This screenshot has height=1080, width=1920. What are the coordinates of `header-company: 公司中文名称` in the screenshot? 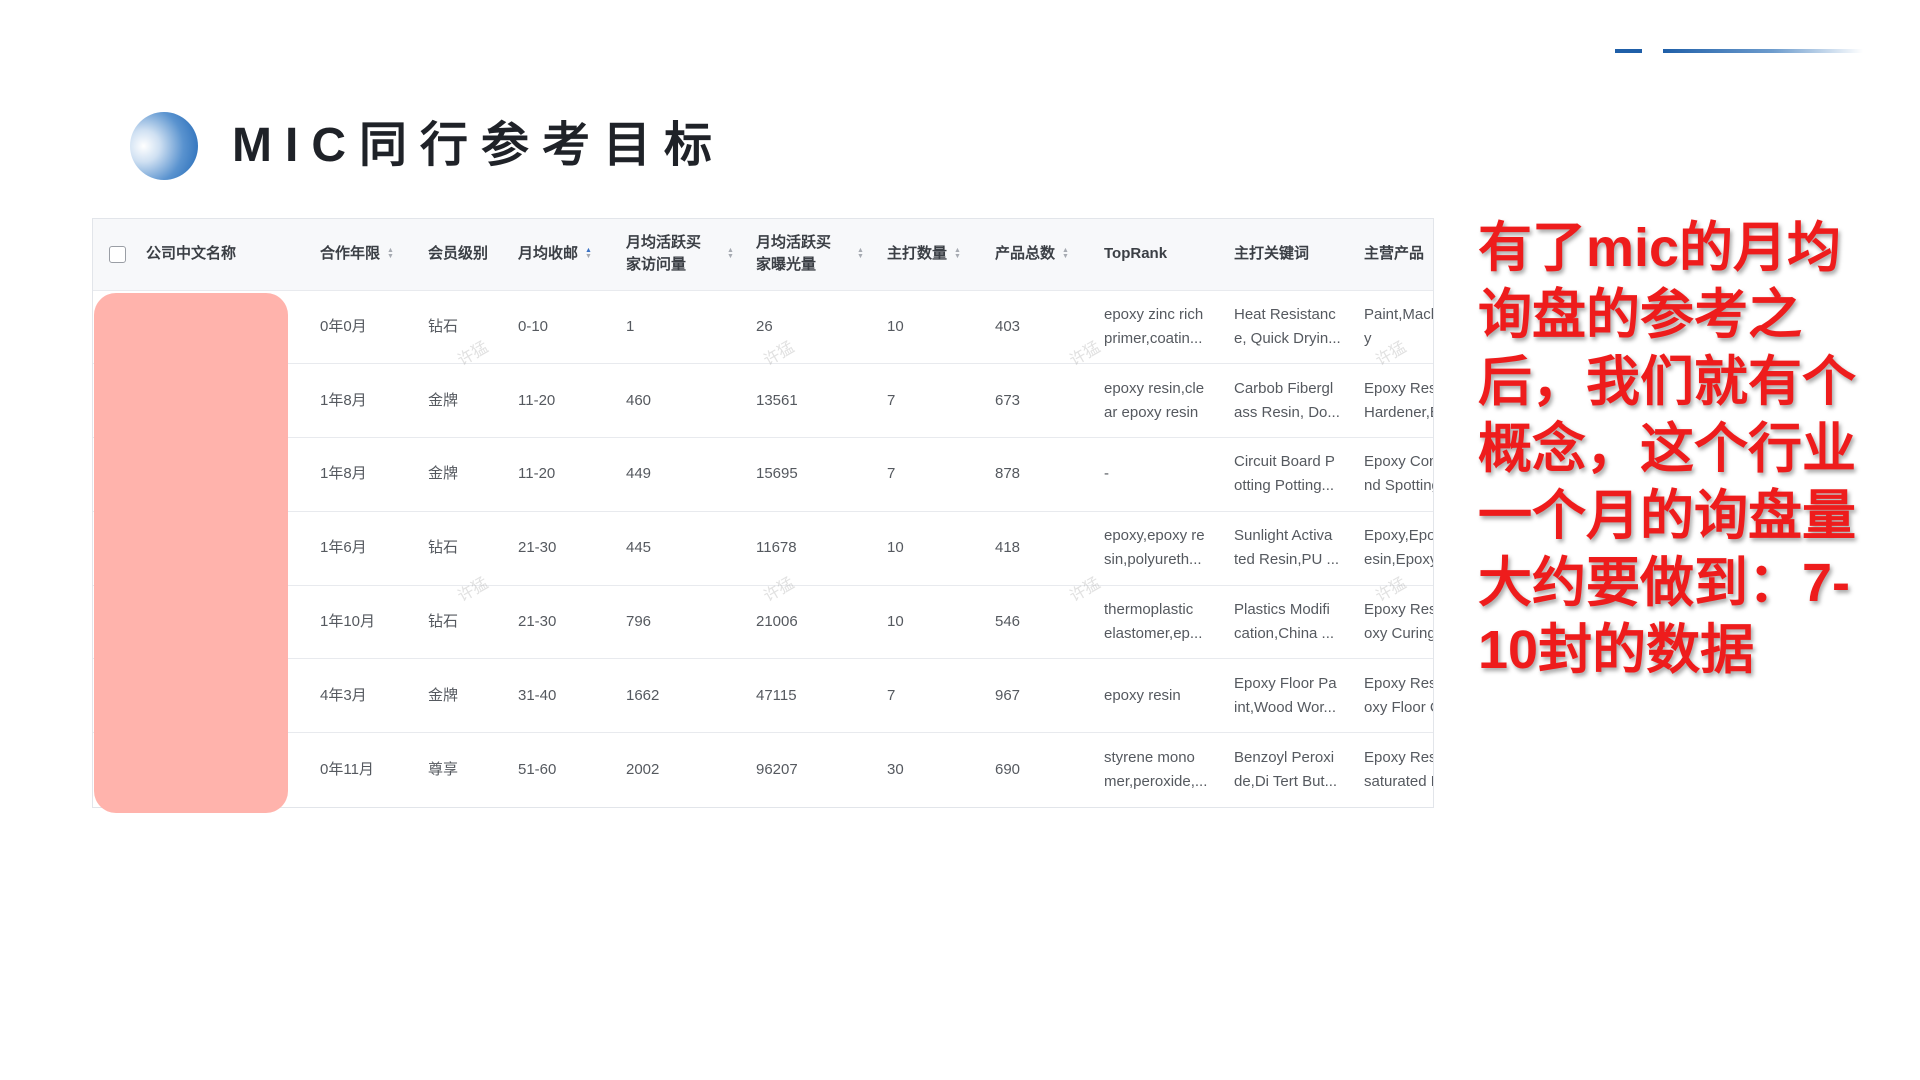 It's located at (191, 254).